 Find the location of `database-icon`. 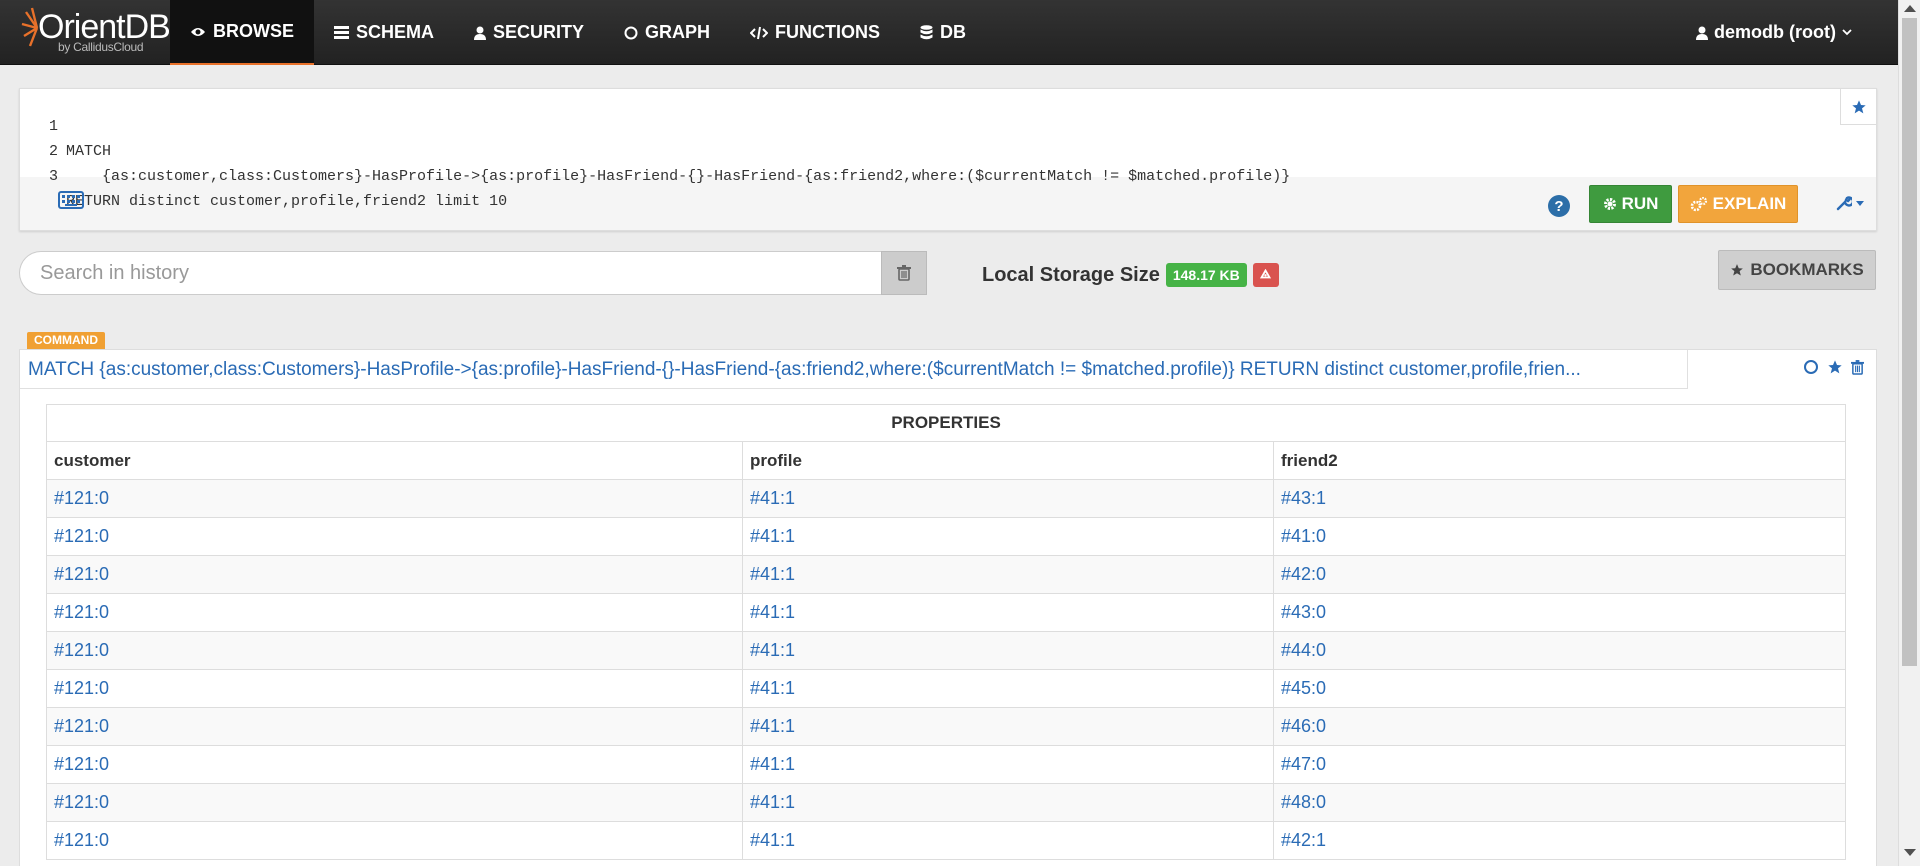

database-icon is located at coordinates (926, 32).